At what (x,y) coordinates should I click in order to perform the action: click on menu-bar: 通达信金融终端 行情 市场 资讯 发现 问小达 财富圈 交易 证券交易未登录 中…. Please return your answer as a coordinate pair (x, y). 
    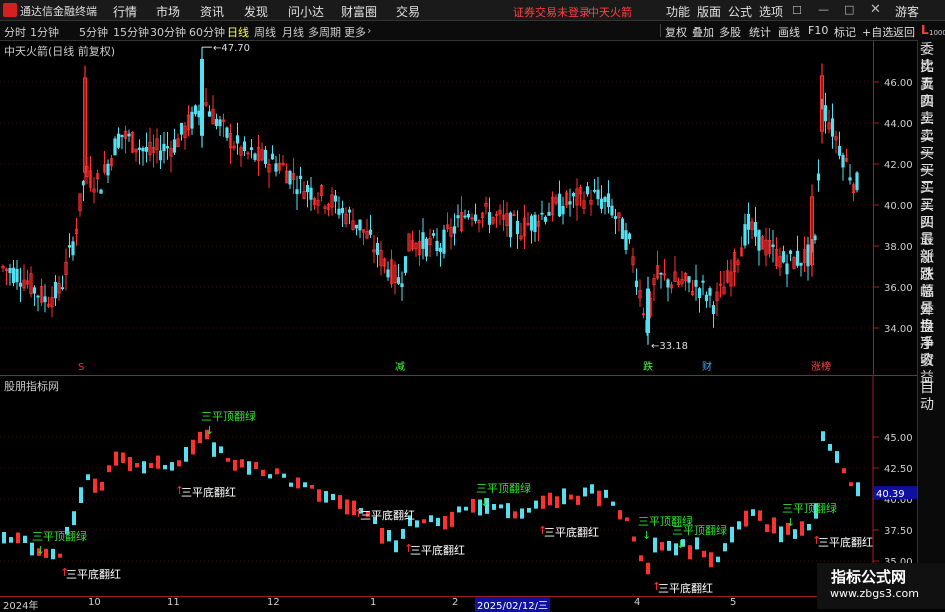
    Looking at the image, I should click on (472, 10).